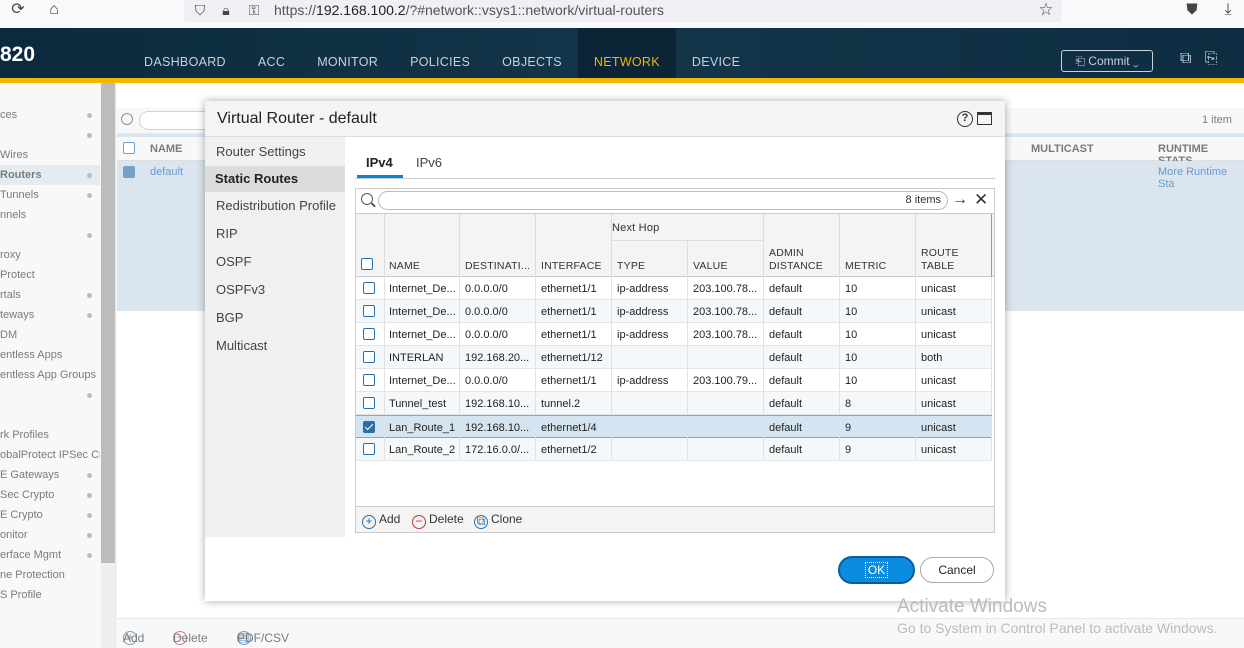 Image resolution: width=1244 pixels, height=648 pixels. What do you see at coordinates (498, 520) in the screenshot?
I see `clone-route-button: ⧉ Clone` at bounding box center [498, 520].